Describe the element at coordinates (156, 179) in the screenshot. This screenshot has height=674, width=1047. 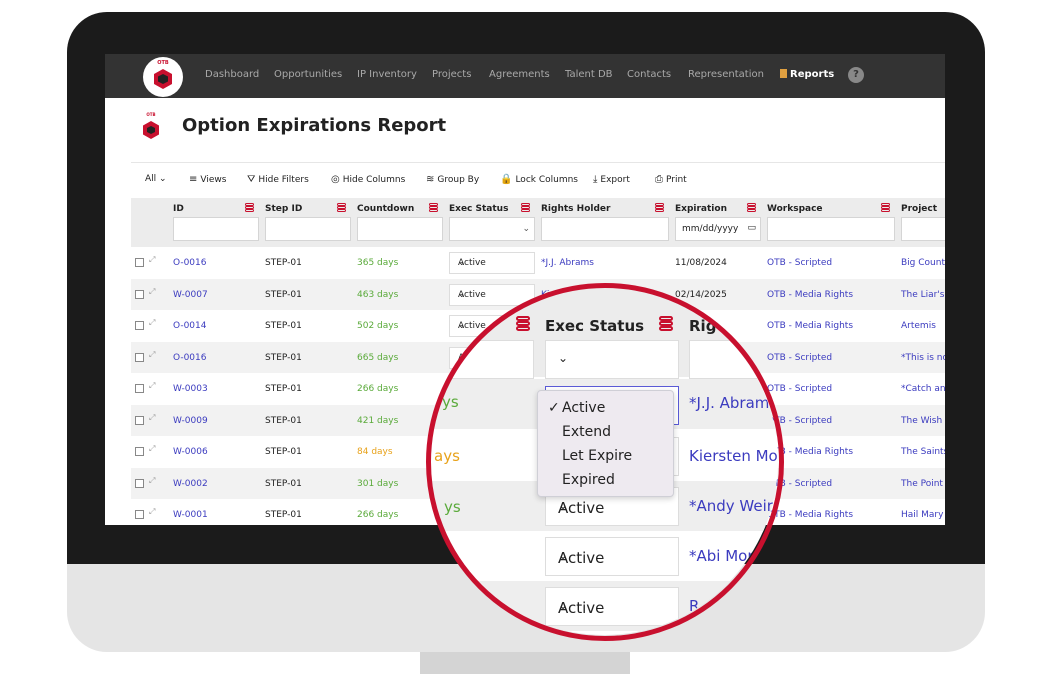
I see `all-dropdown: All ⌄` at that location.